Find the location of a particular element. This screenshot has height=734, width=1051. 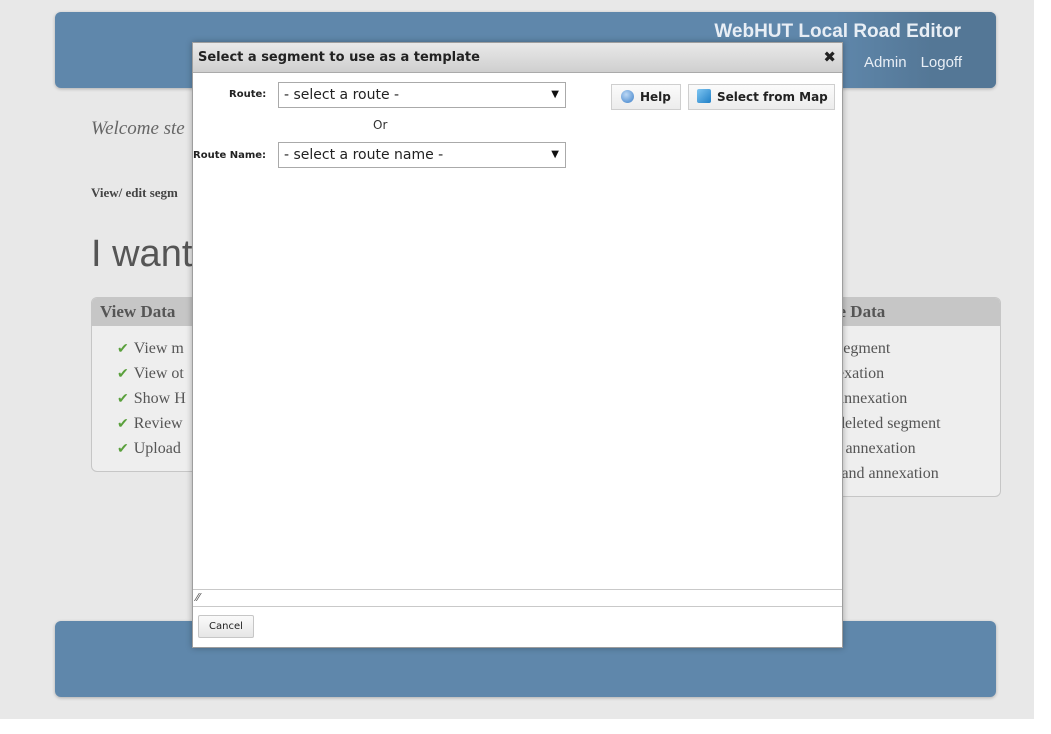

route-name-label: Route Name: is located at coordinates (230, 155).